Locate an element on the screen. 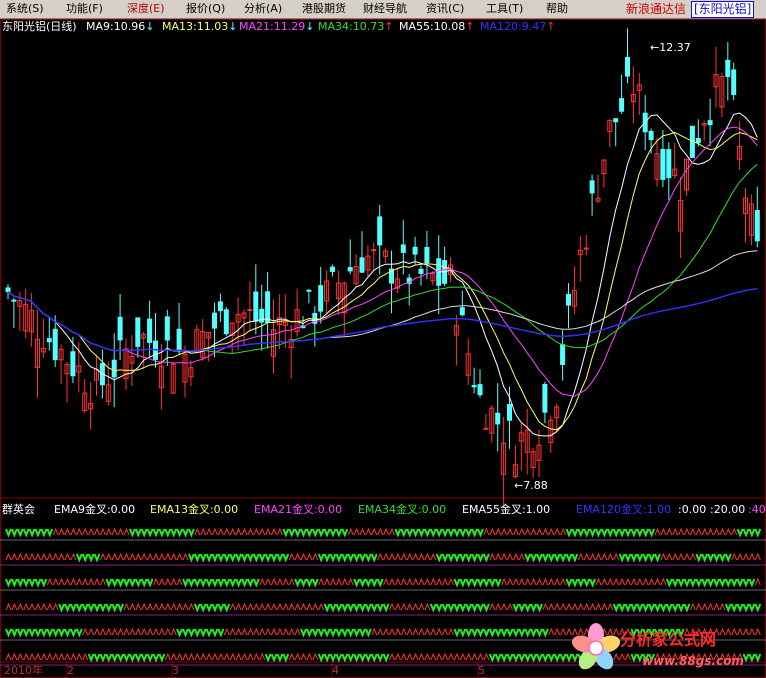 The image size is (766, 678). menu-news: 资讯(C) is located at coordinates (445, 9).